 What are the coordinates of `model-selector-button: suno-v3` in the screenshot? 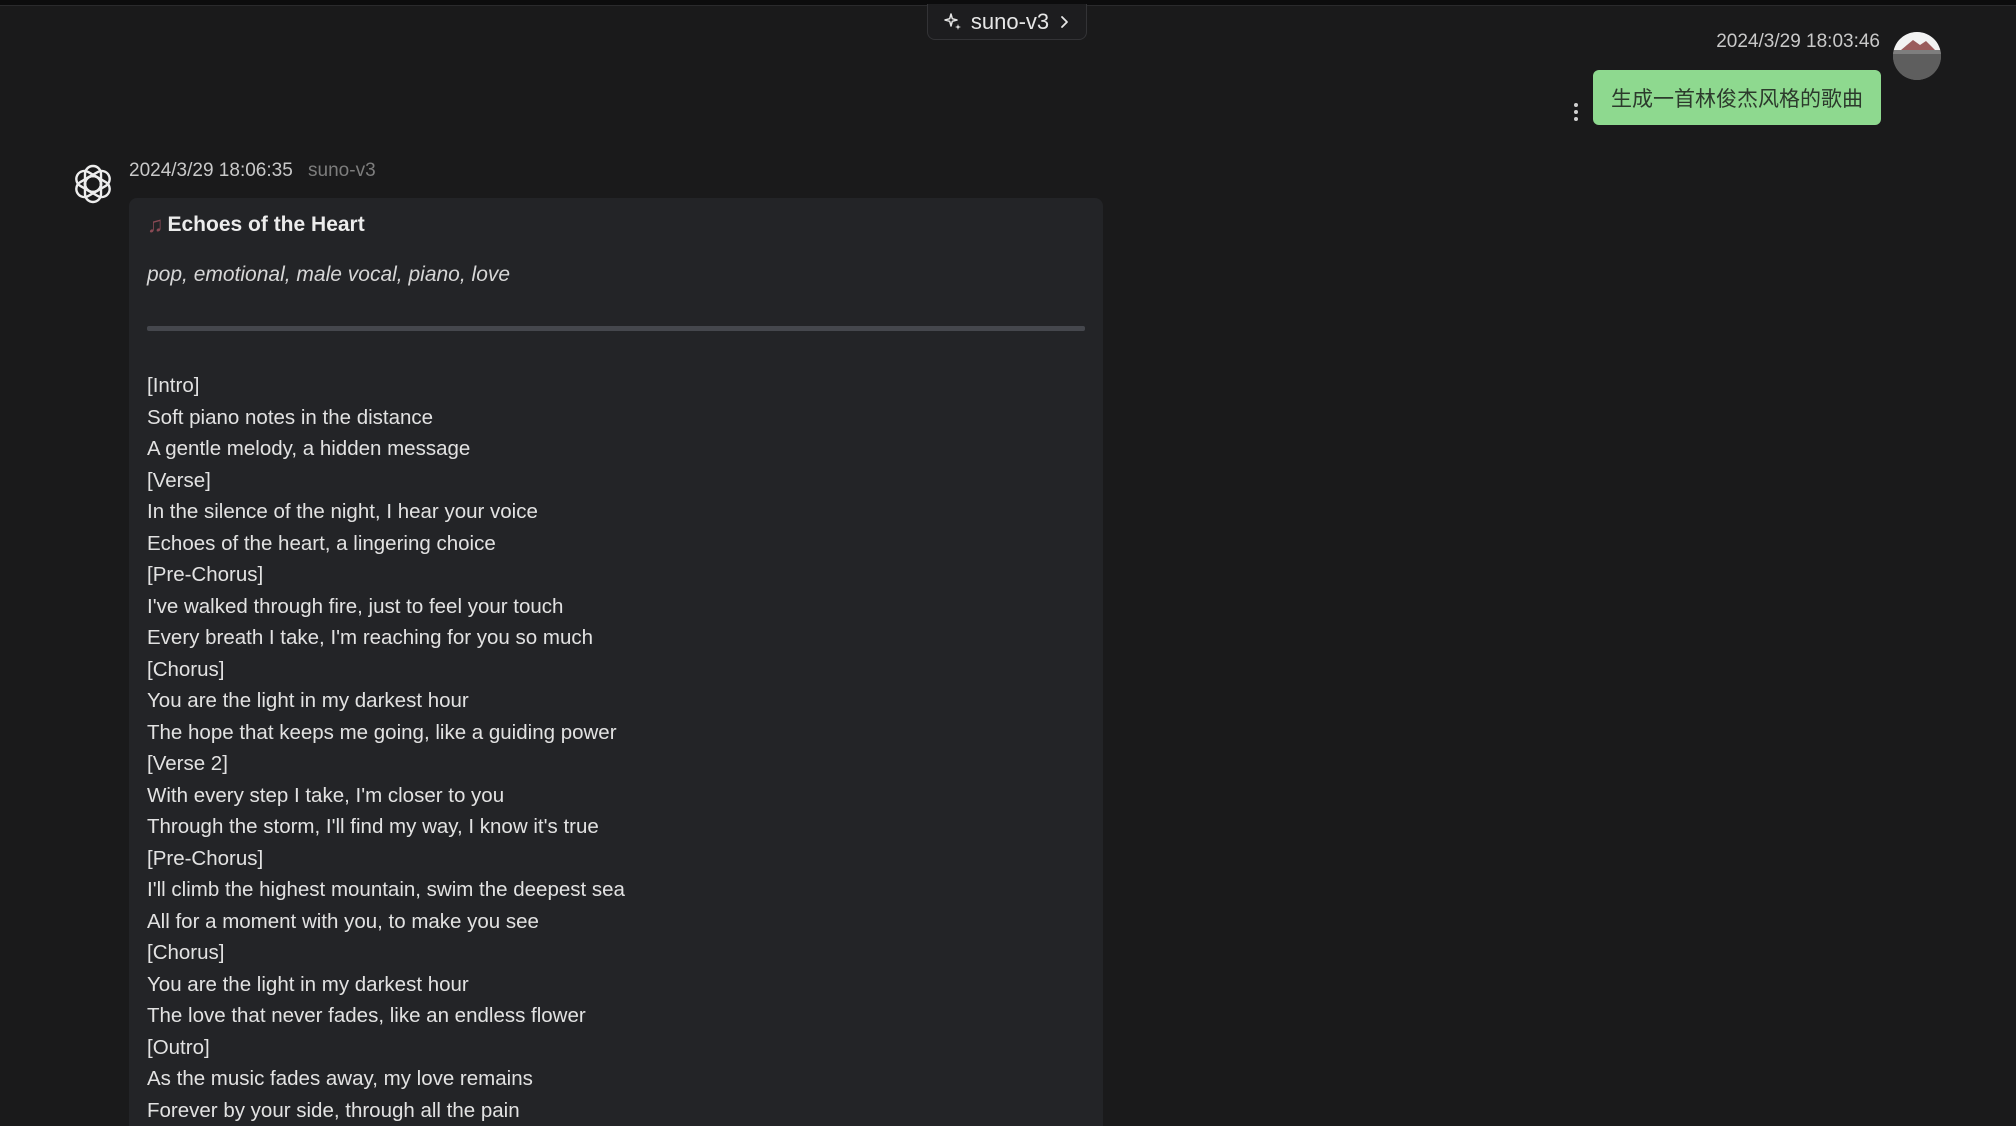 It's located at (1007, 22).